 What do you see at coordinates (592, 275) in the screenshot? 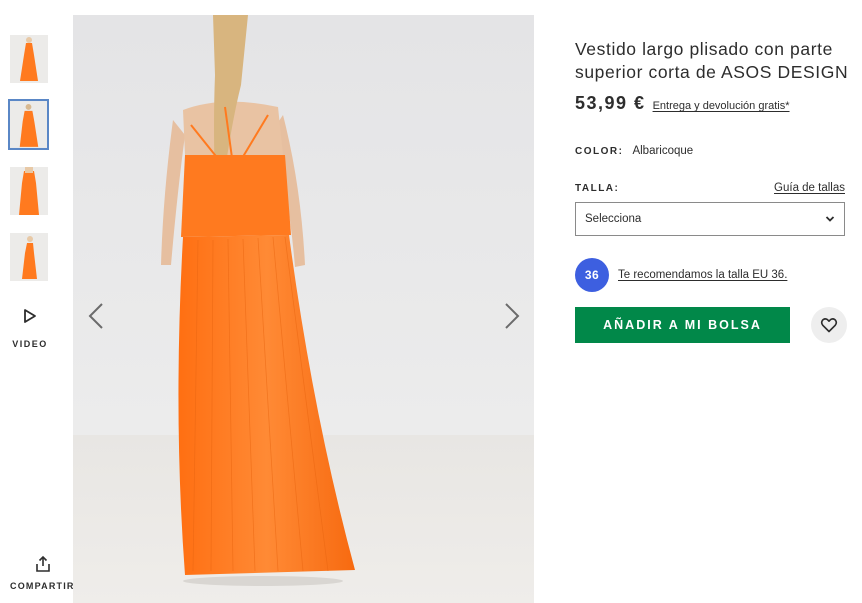
I see `recommended-size-badge: 36` at bounding box center [592, 275].